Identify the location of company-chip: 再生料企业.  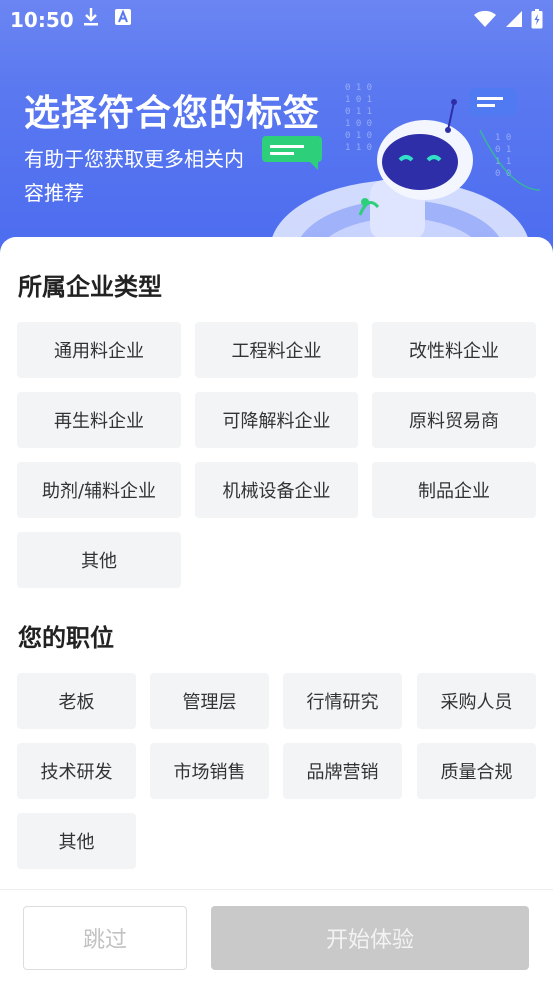
(99, 420).